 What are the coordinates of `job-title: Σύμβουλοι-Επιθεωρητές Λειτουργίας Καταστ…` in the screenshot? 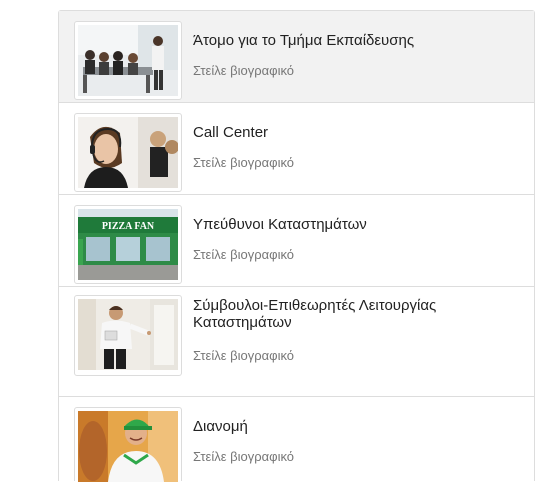 It's located at (353, 314).